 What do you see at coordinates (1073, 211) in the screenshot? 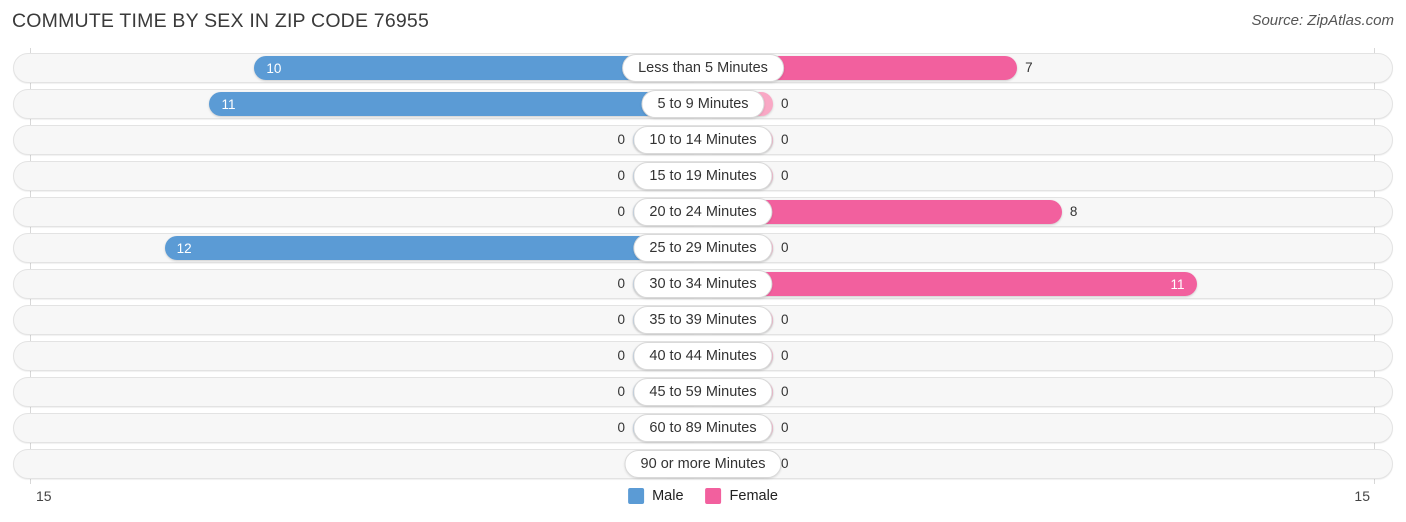
I see `bar-value-female: 8` at bounding box center [1073, 211].